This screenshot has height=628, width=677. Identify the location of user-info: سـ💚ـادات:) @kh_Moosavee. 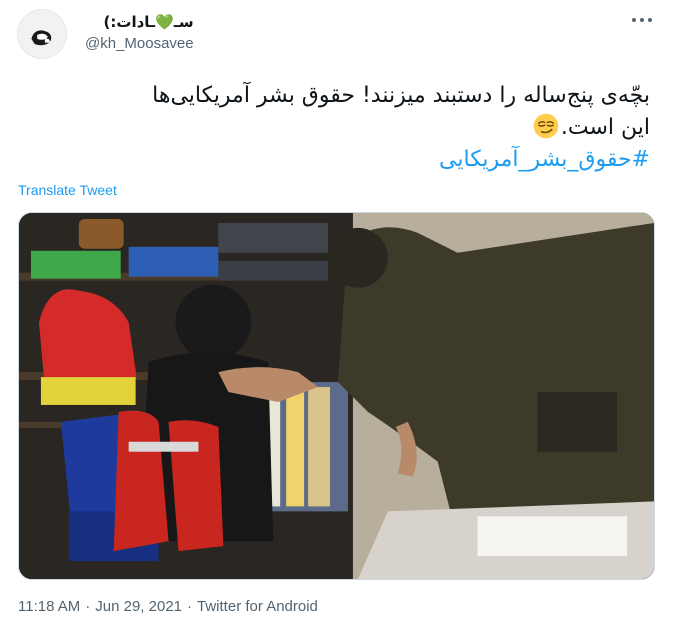
(139, 32).